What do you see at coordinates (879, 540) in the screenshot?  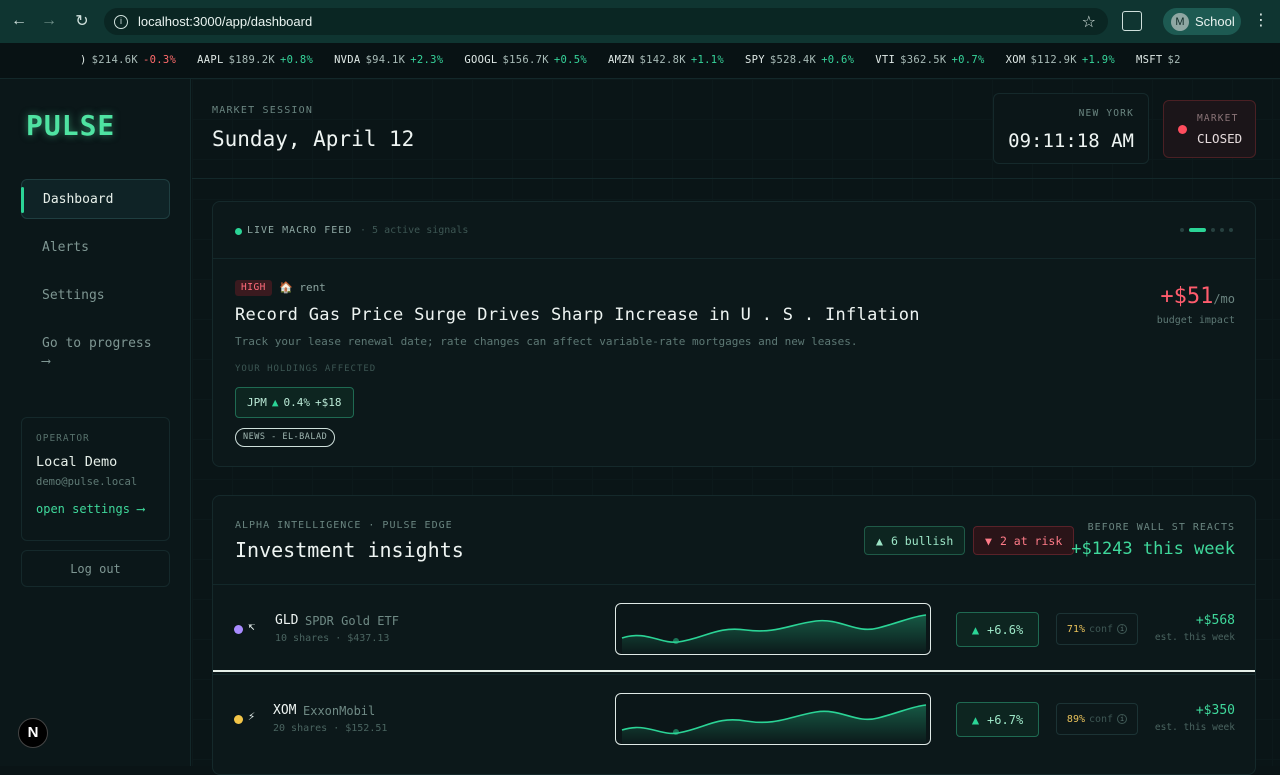 I see `triangle-up-icon: ▲` at bounding box center [879, 540].